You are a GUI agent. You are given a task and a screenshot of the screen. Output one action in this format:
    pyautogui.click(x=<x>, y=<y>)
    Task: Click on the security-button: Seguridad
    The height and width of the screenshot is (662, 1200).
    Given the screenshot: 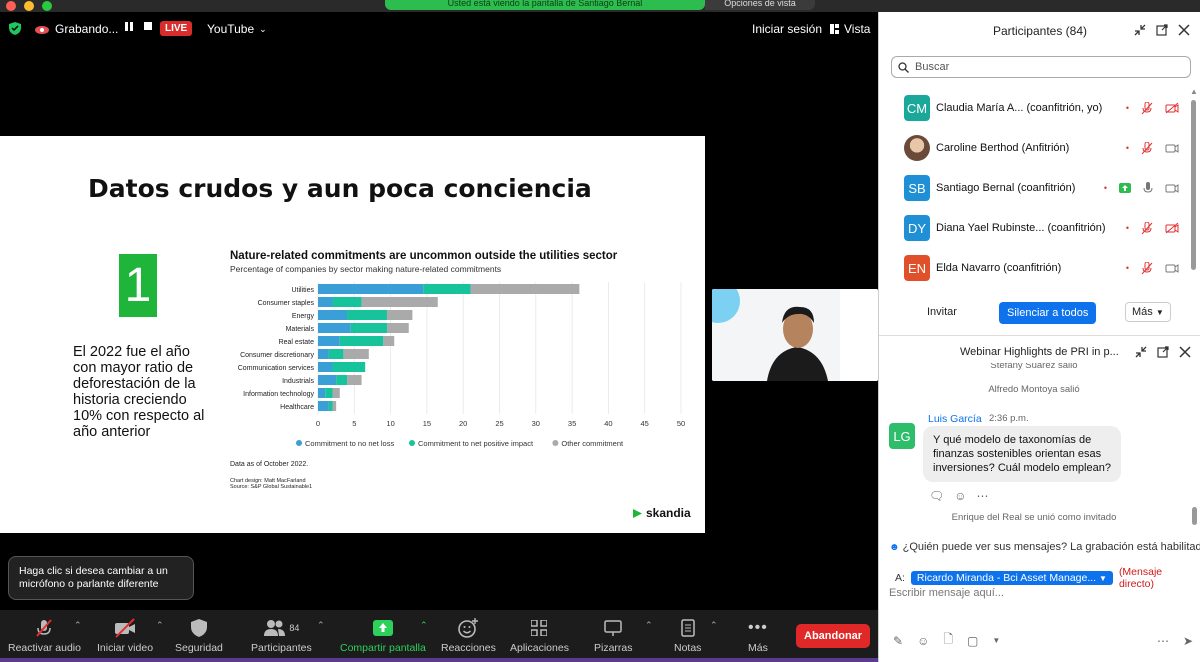 What is the action you would take?
    pyautogui.click(x=199, y=636)
    